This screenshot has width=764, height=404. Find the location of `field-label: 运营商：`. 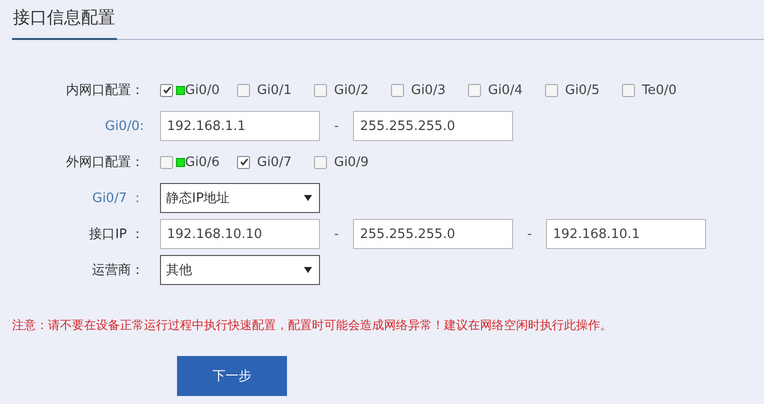

field-label: 运营商： is located at coordinates (118, 270).